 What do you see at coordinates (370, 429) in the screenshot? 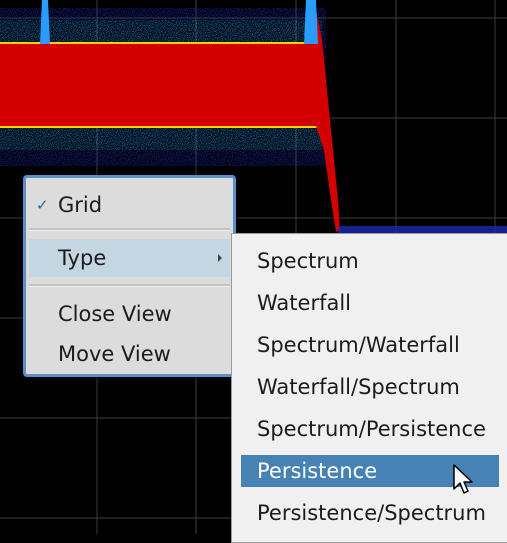
I see `submenu-item-spectrum-persistence: Spectrum/Persistence` at bounding box center [370, 429].